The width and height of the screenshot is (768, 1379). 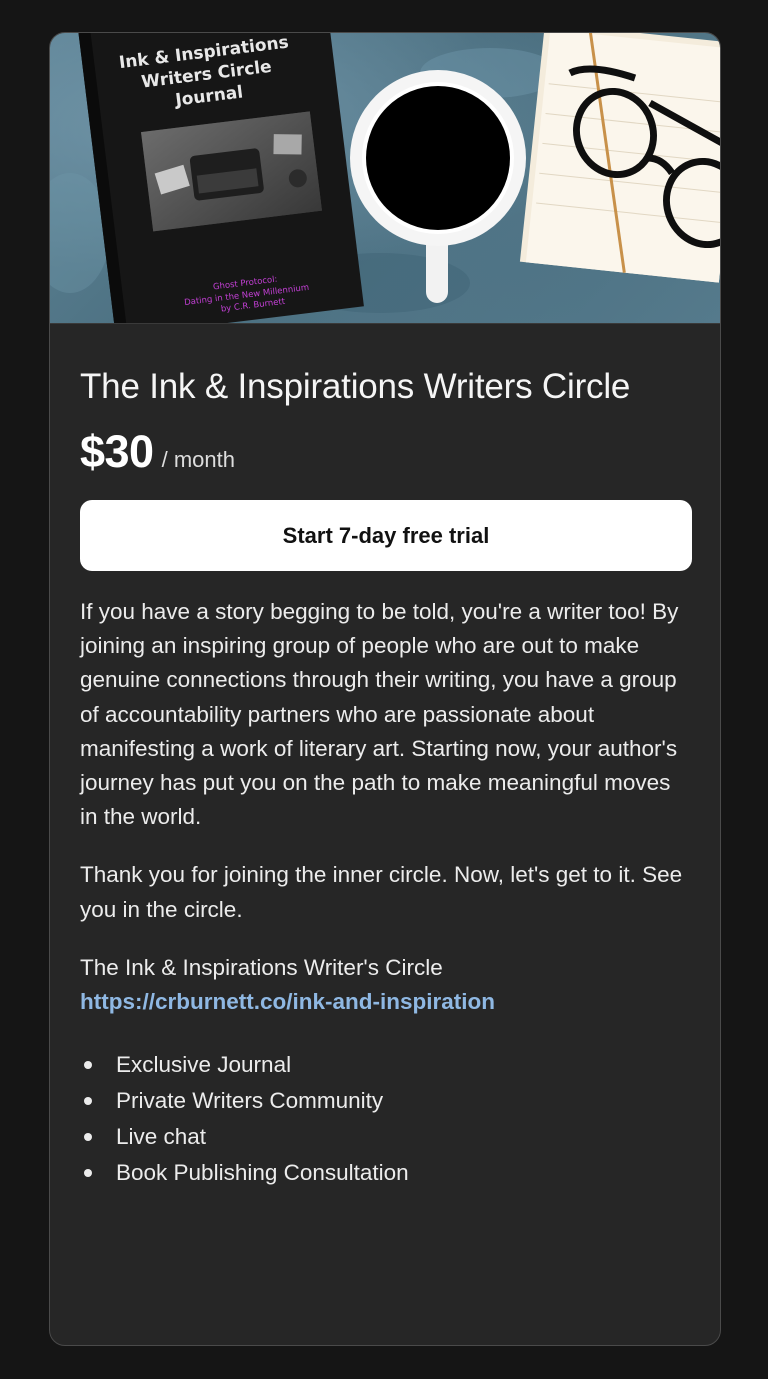 I want to click on billing-period: / month, so click(x=198, y=459).